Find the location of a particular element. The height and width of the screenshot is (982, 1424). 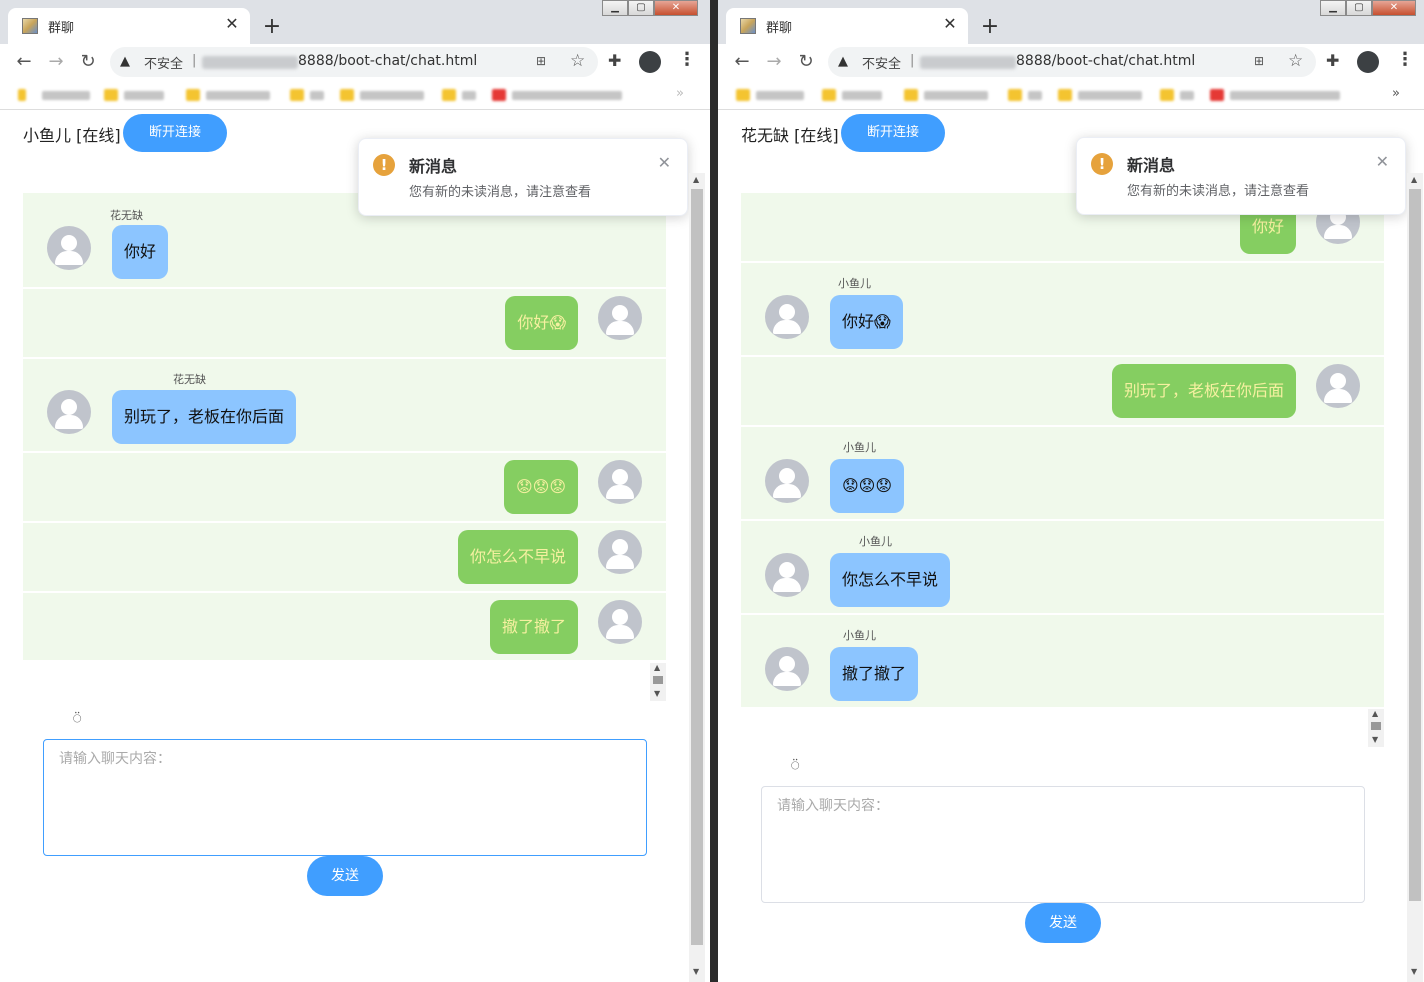

message-row: 撤了撤了 is located at coordinates (344, 625).